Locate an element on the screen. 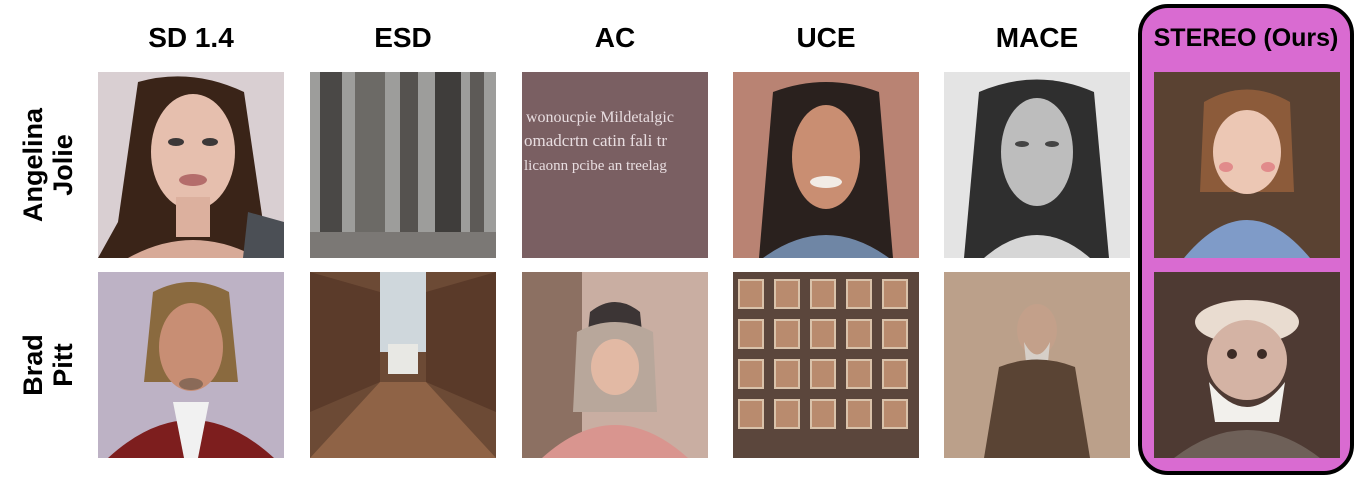 This screenshot has width=1362, height=481. column-title-uce: UCE is located at coordinates (826, 37).